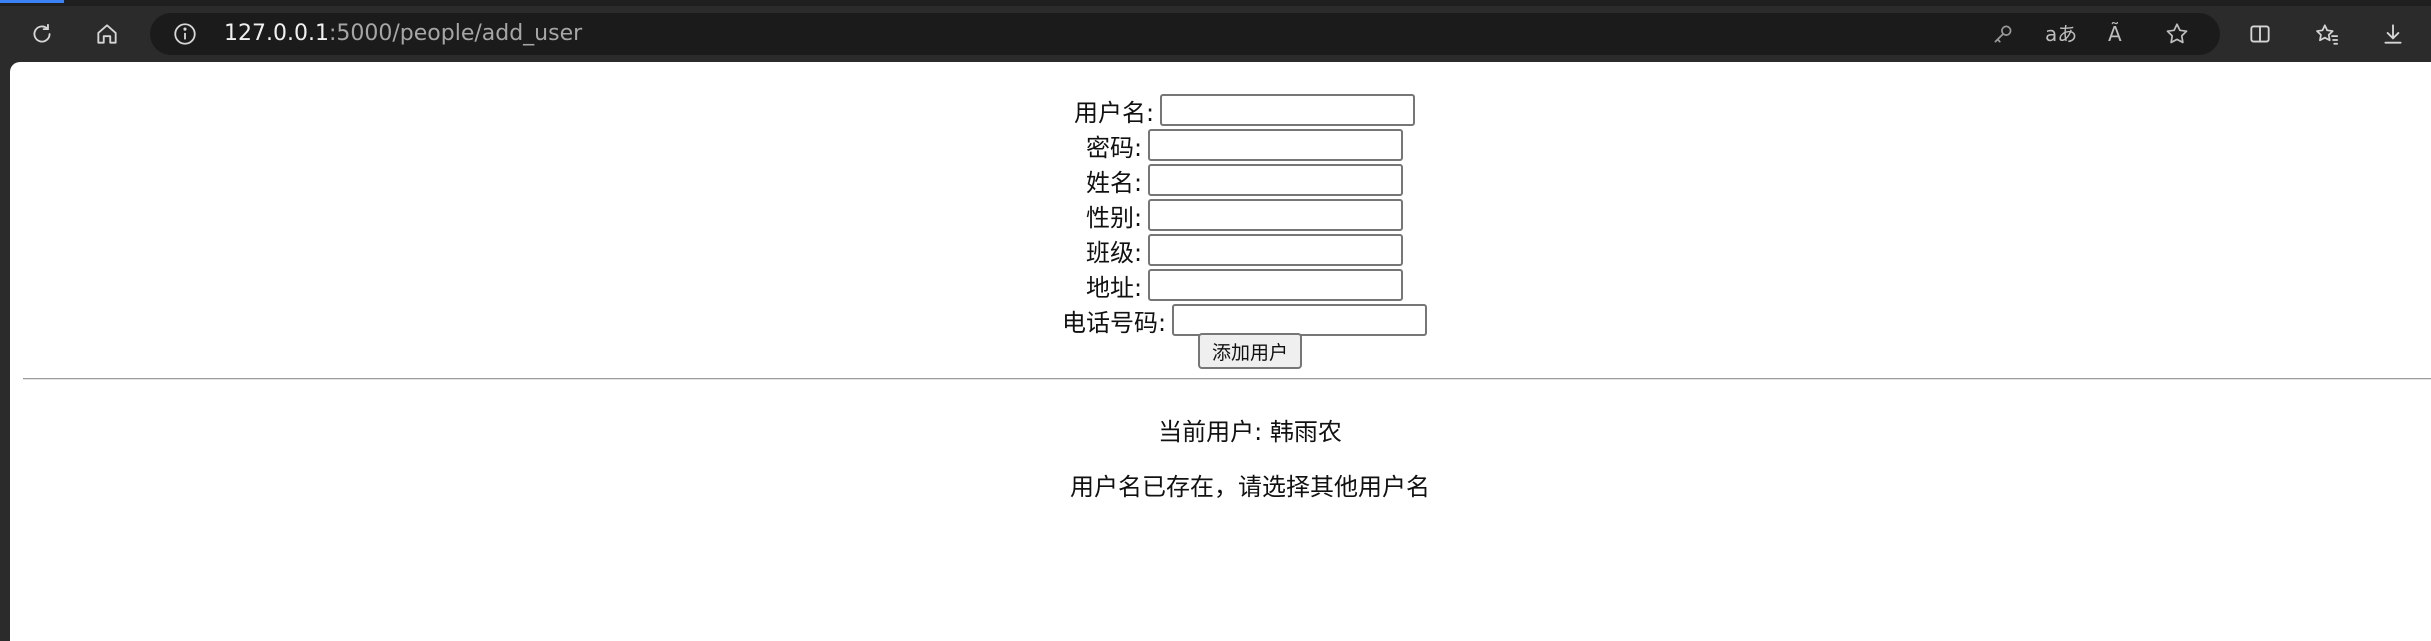  I want to click on phone-row: 电话号码:, so click(1245, 320).